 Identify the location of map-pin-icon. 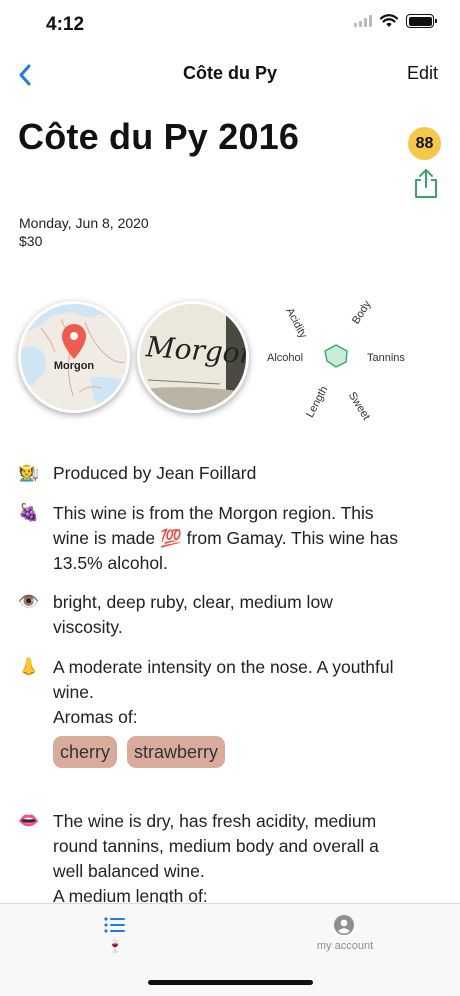
(74, 341).